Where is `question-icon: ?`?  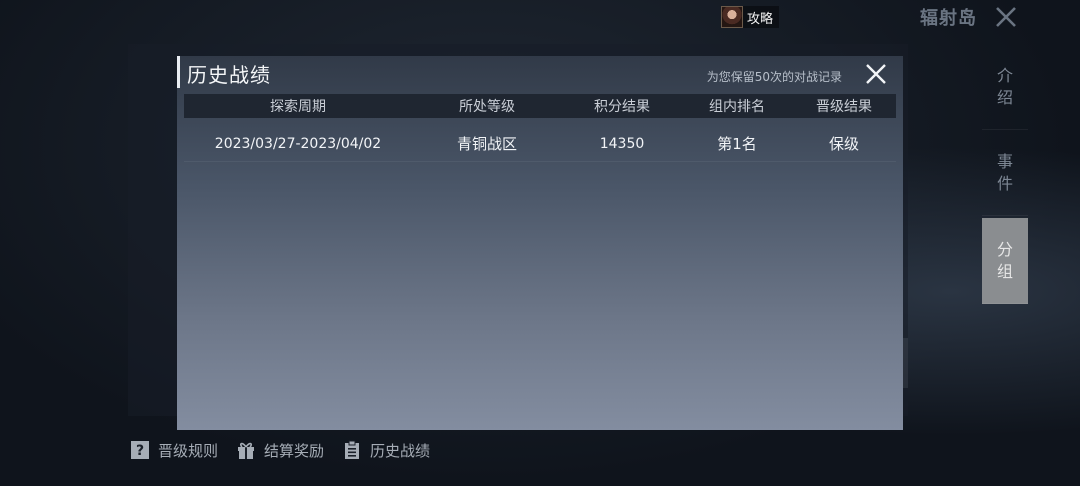 question-icon: ? is located at coordinates (140, 450).